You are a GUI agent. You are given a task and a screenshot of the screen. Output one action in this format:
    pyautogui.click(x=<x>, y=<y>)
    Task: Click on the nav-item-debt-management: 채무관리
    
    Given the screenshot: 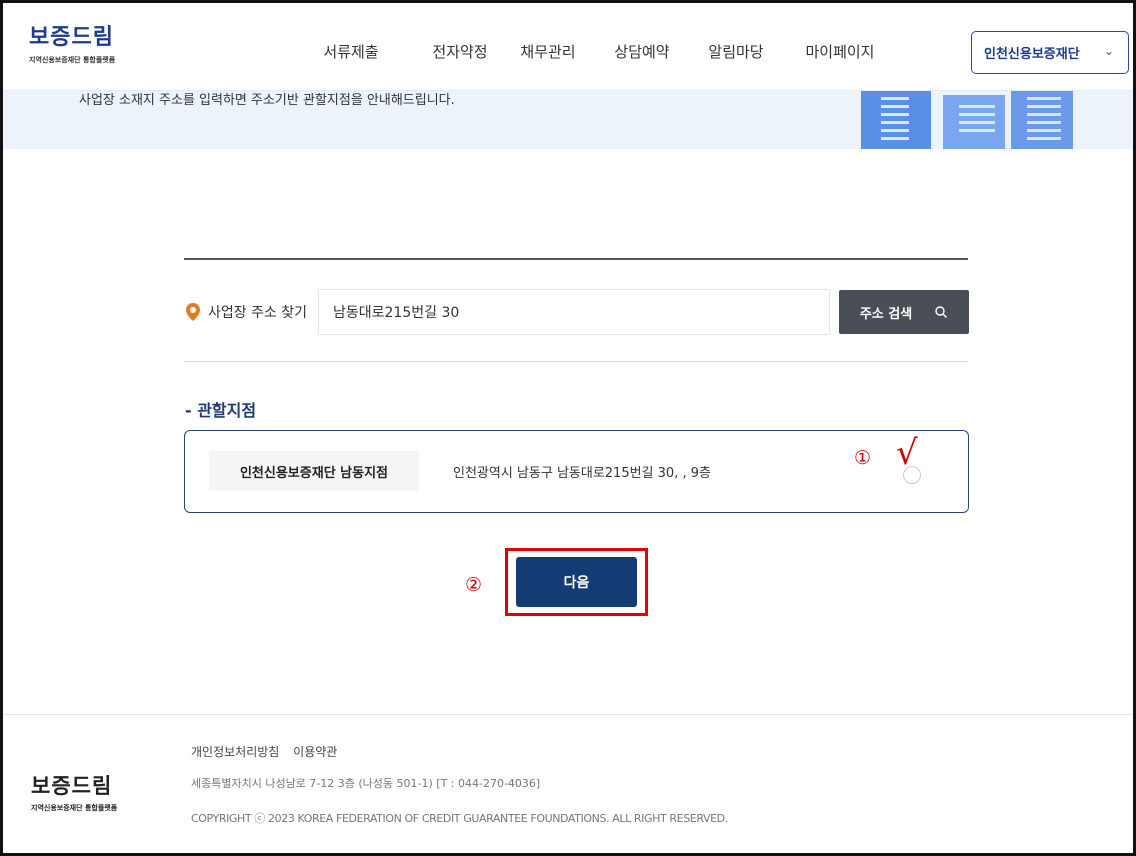 What is the action you would take?
    pyautogui.click(x=548, y=51)
    